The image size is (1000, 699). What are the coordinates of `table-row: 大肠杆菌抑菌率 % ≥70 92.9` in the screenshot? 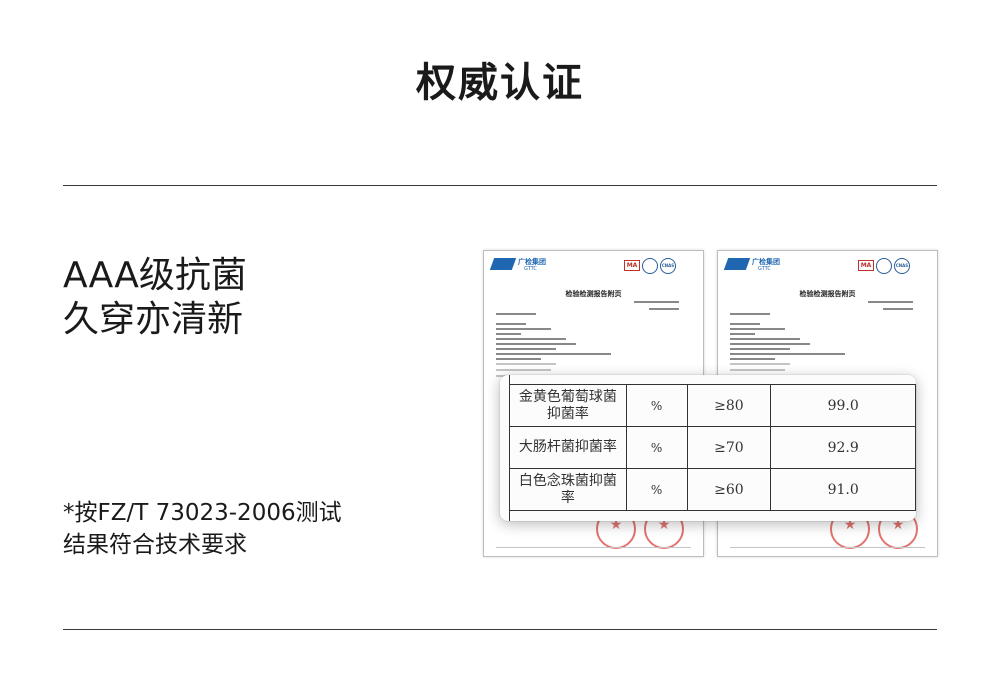 It's located at (712, 447).